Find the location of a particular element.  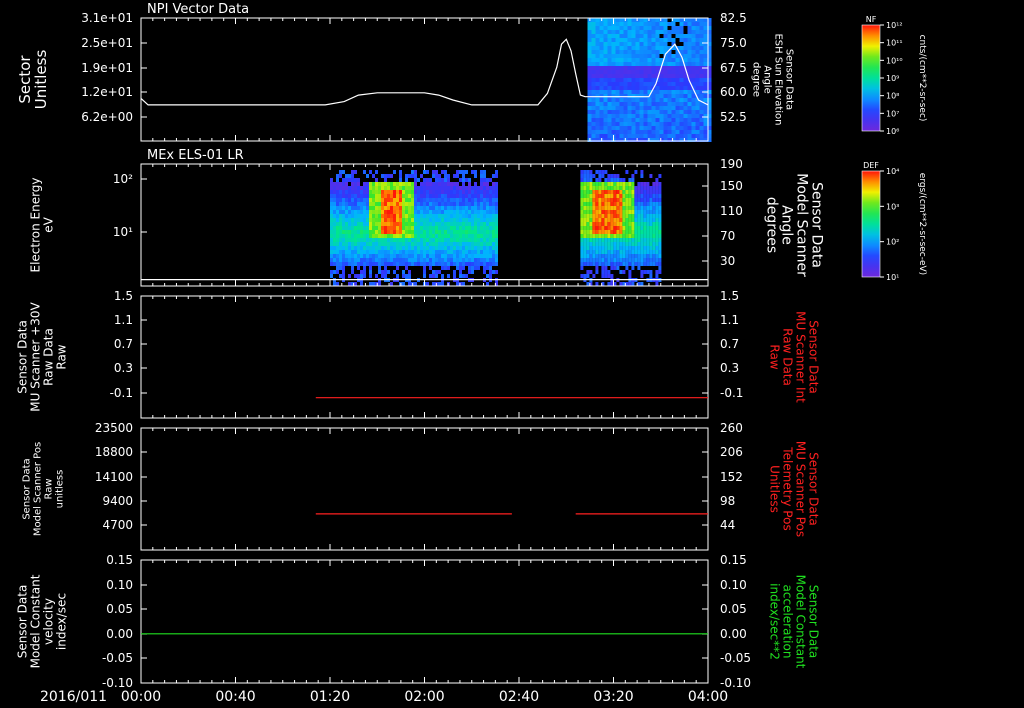

colorbar-title: NF is located at coordinates (871, 19).